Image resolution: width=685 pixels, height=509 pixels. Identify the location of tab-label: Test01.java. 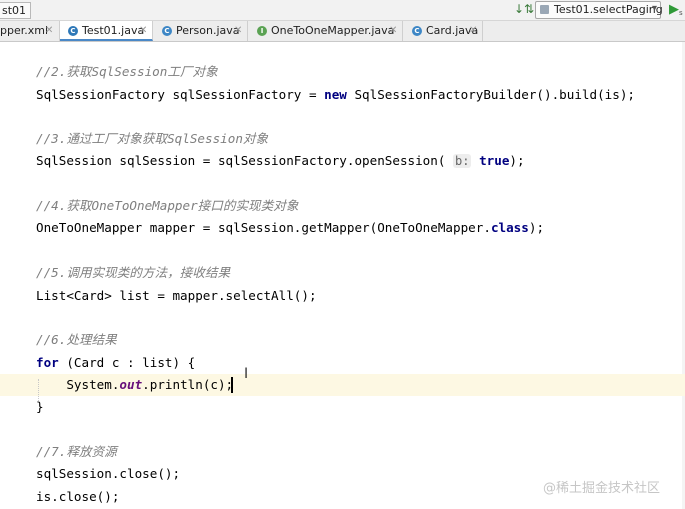
(113, 30).